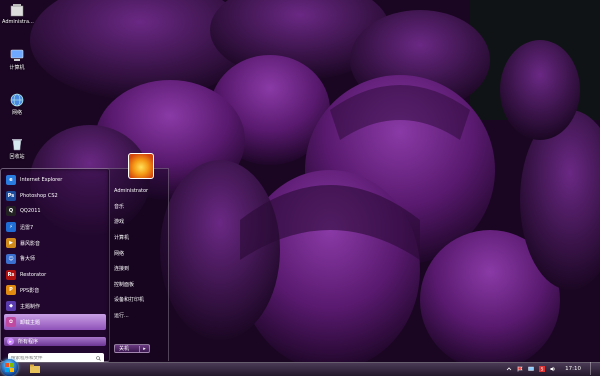  Describe the element at coordinates (55, 227) in the screenshot. I see `program-item-thunder: ⚡ 迅雷7` at that location.